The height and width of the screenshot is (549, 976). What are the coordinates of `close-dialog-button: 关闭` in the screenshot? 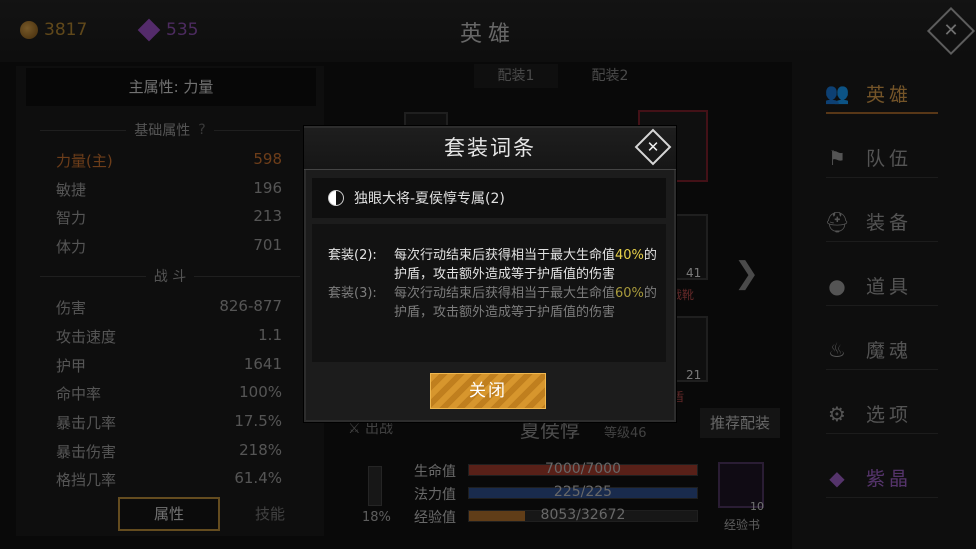 It's located at (488, 391).